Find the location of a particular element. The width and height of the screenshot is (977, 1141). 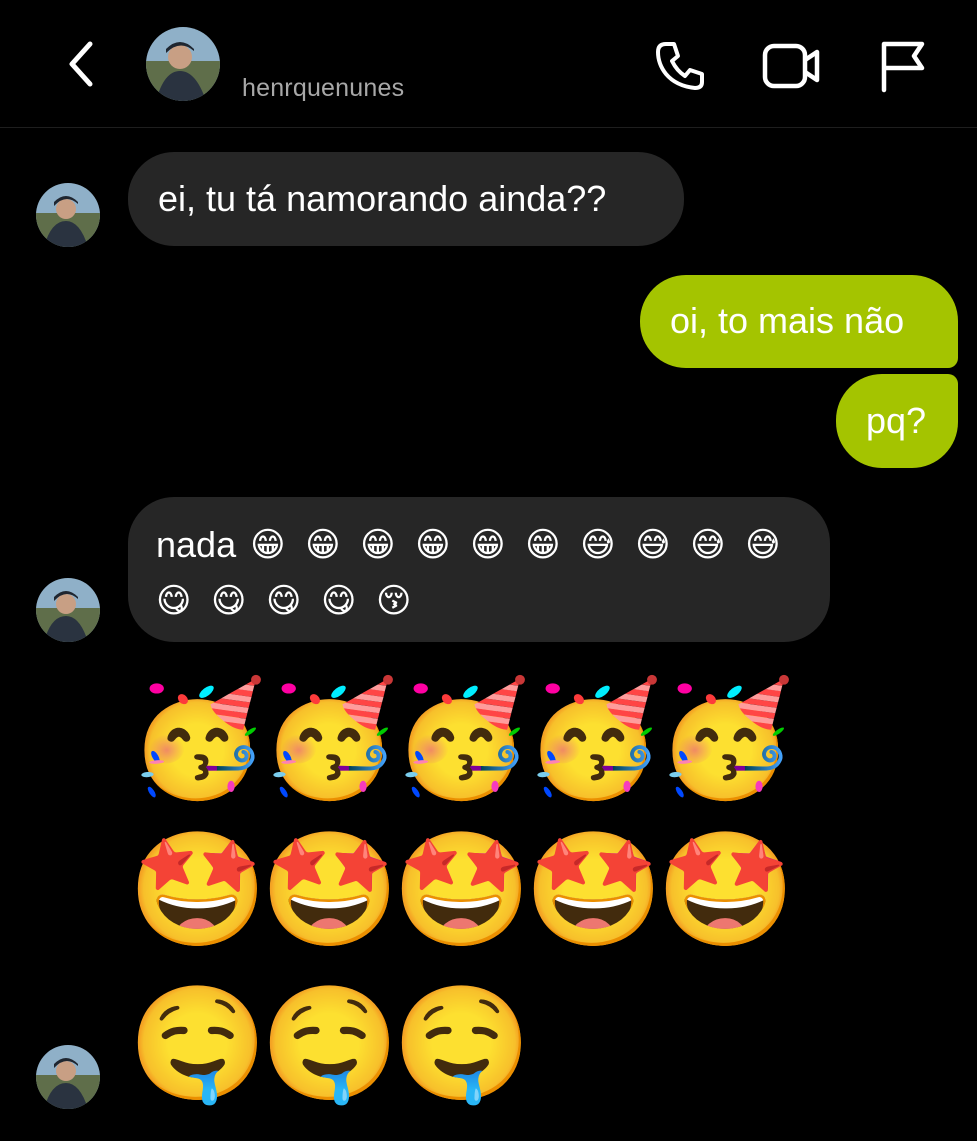

back-button is located at coordinates (82, 64).